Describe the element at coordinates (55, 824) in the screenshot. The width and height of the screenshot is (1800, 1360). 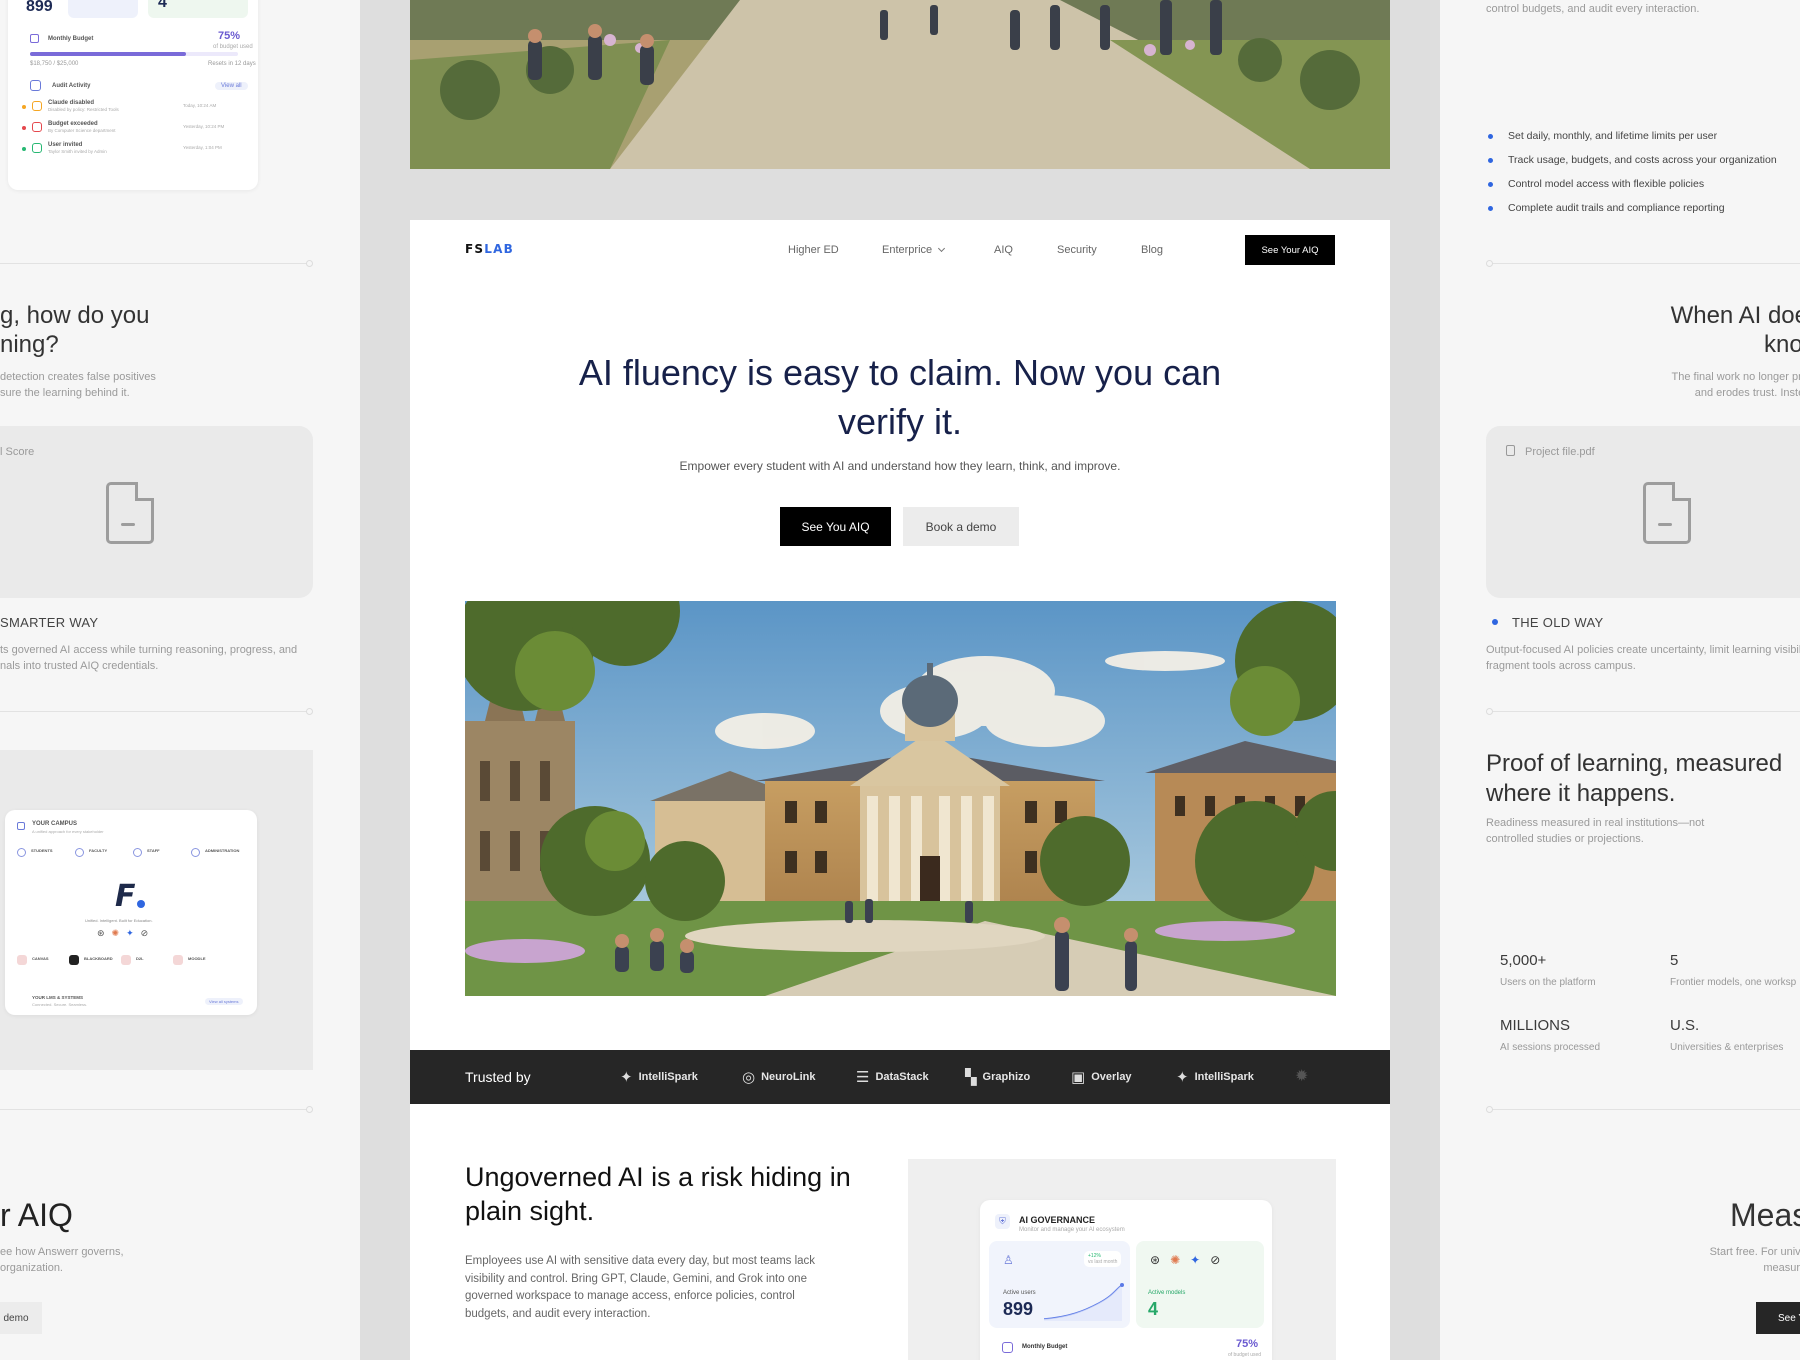
I see `campus-title: YOUR CAMPUS` at that location.